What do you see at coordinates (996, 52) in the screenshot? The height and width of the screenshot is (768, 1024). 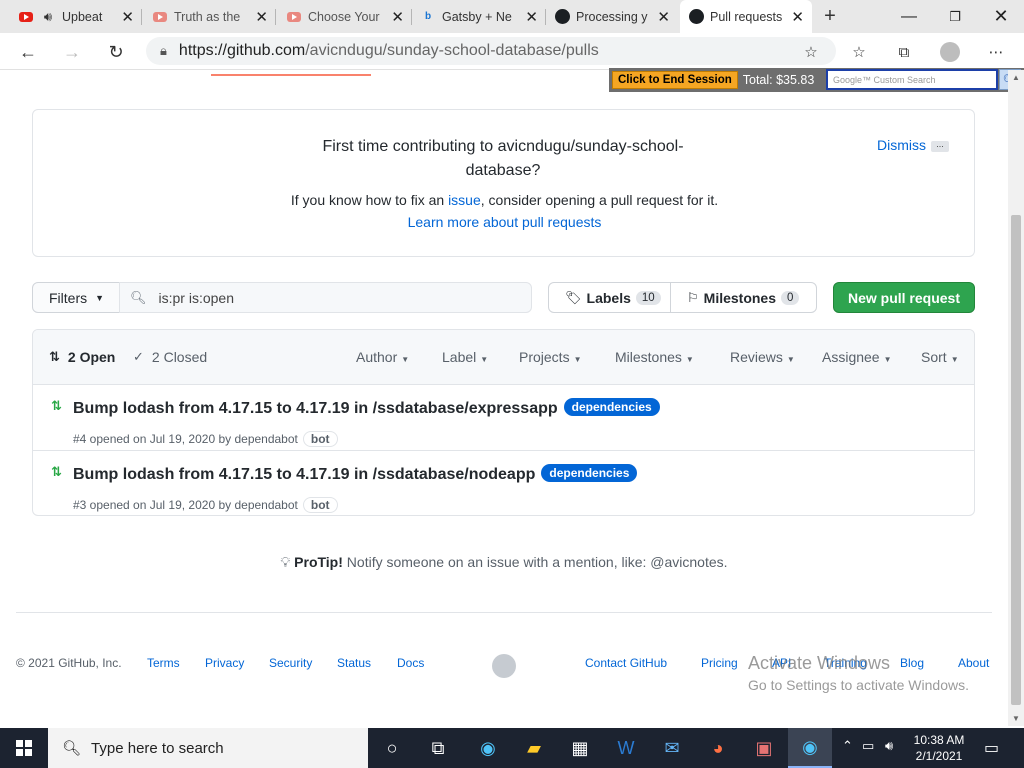 I see `more-menu-icon: ⋯` at bounding box center [996, 52].